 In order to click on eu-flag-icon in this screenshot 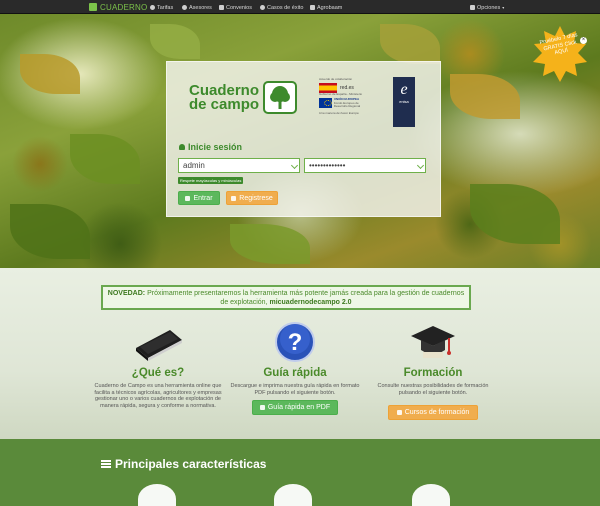, I will do `click(325, 103)`.